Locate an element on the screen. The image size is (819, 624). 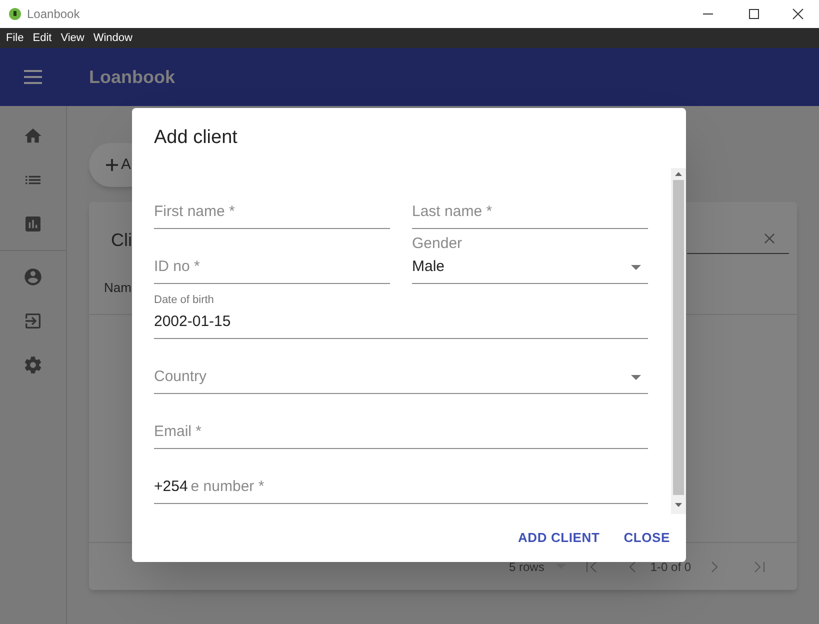
chart-icon is located at coordinates (33, 224).